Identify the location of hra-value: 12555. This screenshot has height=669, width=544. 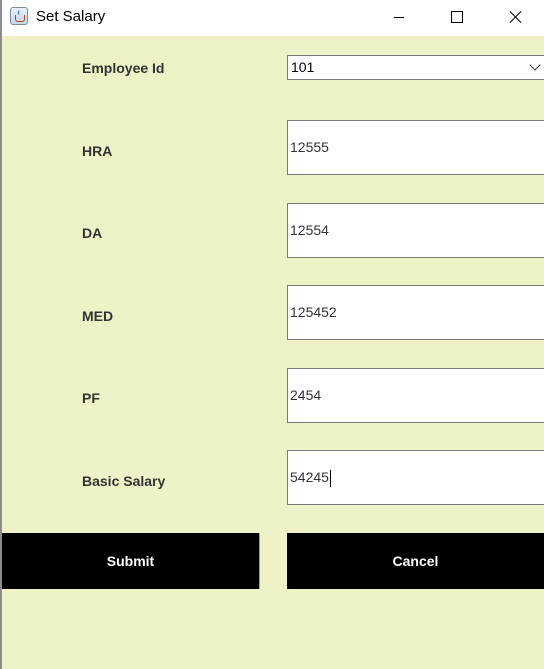
(309, 147).